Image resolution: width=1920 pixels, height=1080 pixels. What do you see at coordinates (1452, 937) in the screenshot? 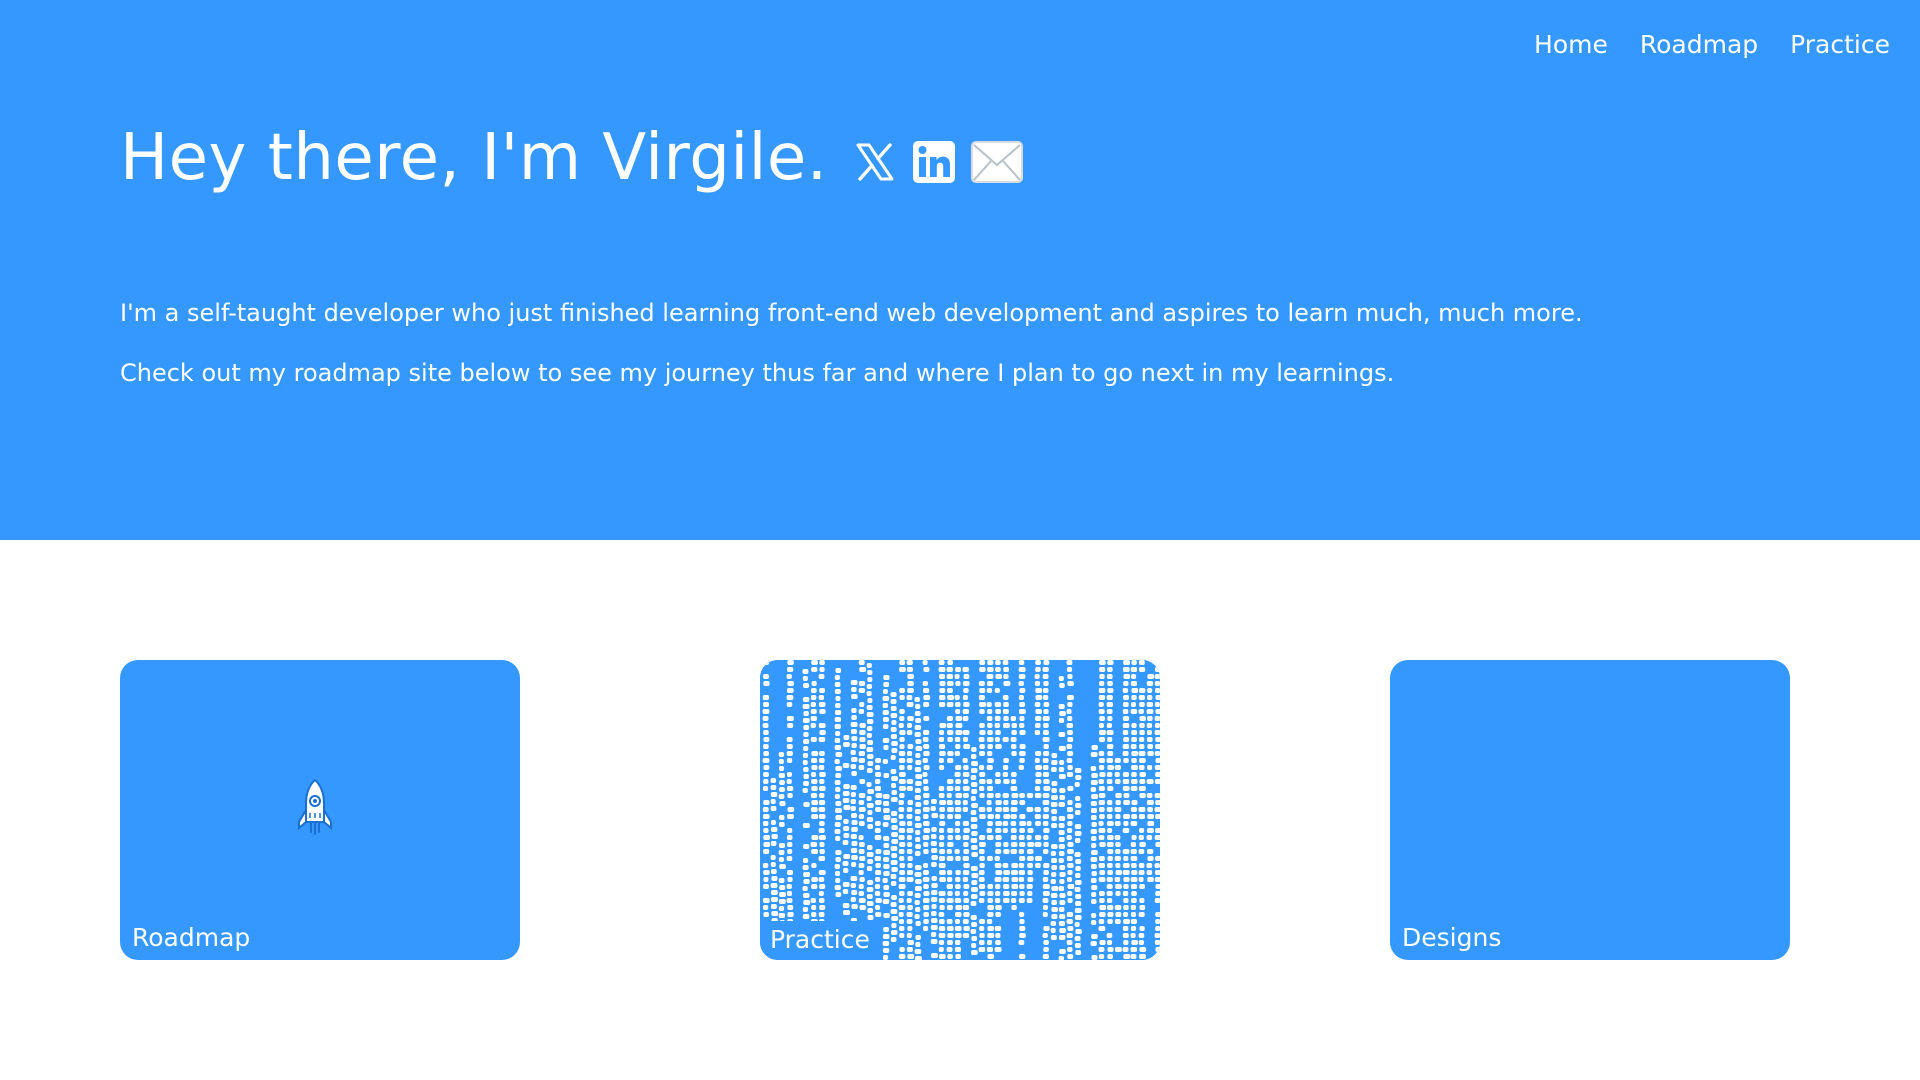
I see `card-label: Designs` at bounding box center [1452, 937].